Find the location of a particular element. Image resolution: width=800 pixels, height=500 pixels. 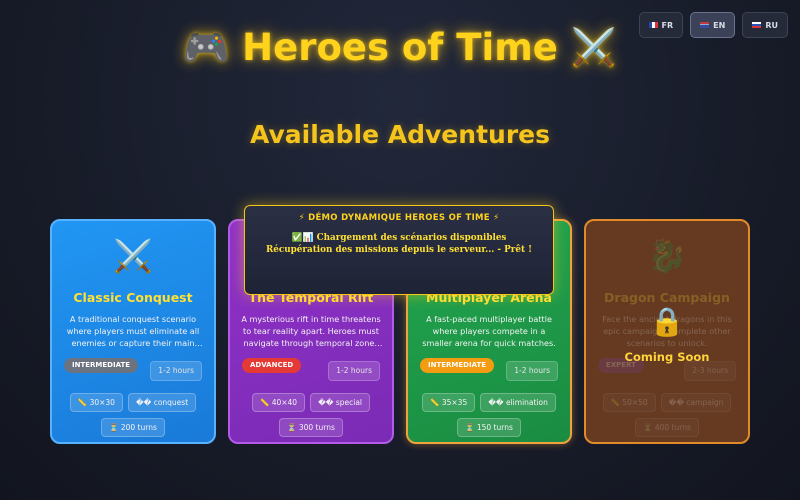

app-title: 🎮 Heroes of Time ⚔️ is located at coordinates (400, 47).